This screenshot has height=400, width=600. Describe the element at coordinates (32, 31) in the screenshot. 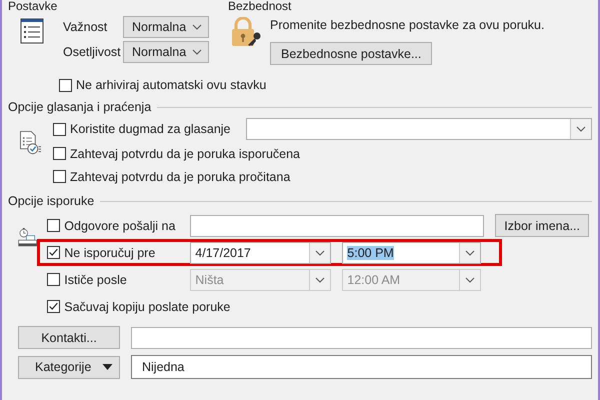

I see `list-icon` at that location.